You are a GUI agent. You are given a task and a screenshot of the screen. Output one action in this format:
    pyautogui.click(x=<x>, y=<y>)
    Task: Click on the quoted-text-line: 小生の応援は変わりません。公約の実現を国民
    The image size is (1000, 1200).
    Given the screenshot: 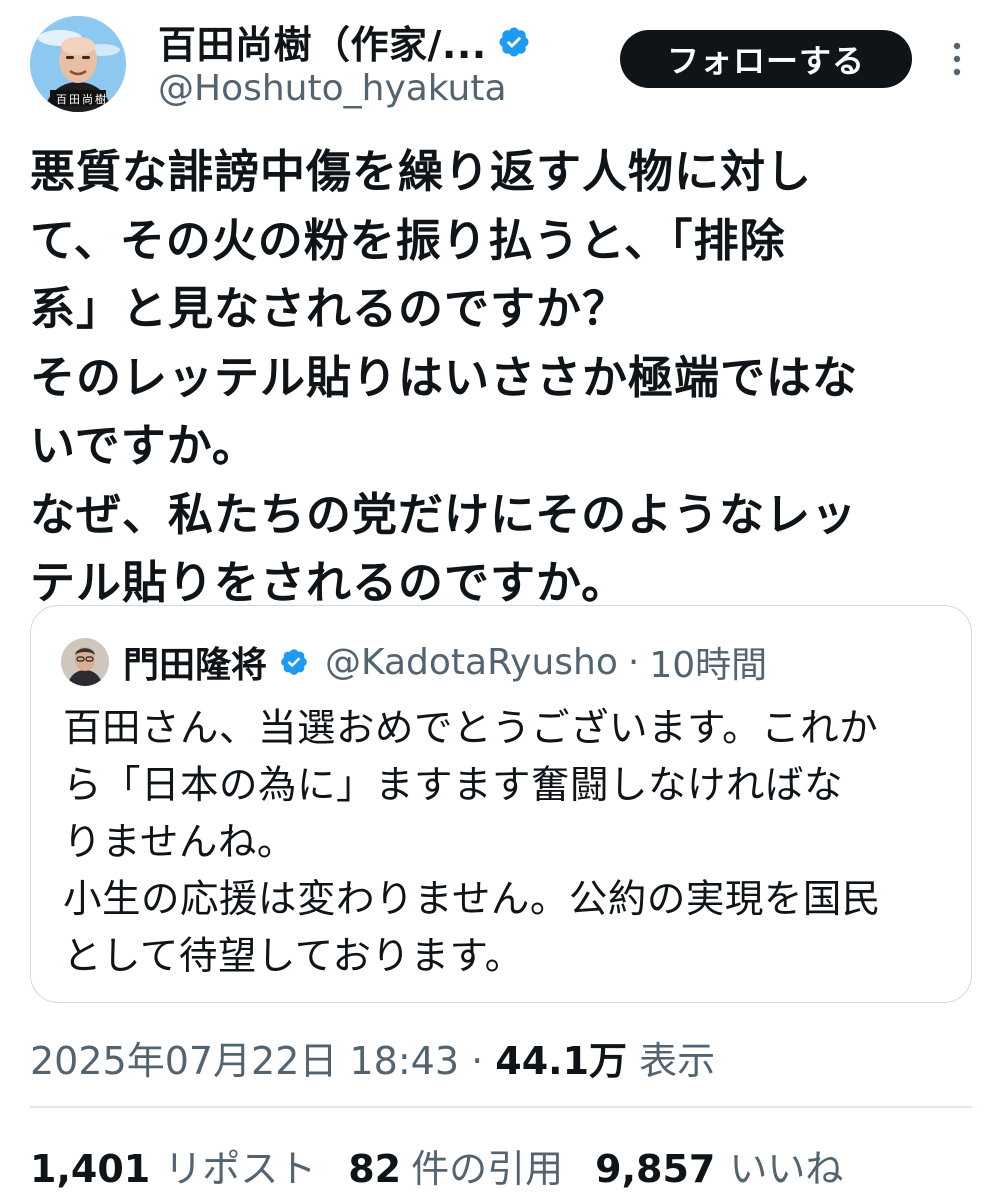 What is the action you would take?
    pyautogui.click(x=472, y=899)
    